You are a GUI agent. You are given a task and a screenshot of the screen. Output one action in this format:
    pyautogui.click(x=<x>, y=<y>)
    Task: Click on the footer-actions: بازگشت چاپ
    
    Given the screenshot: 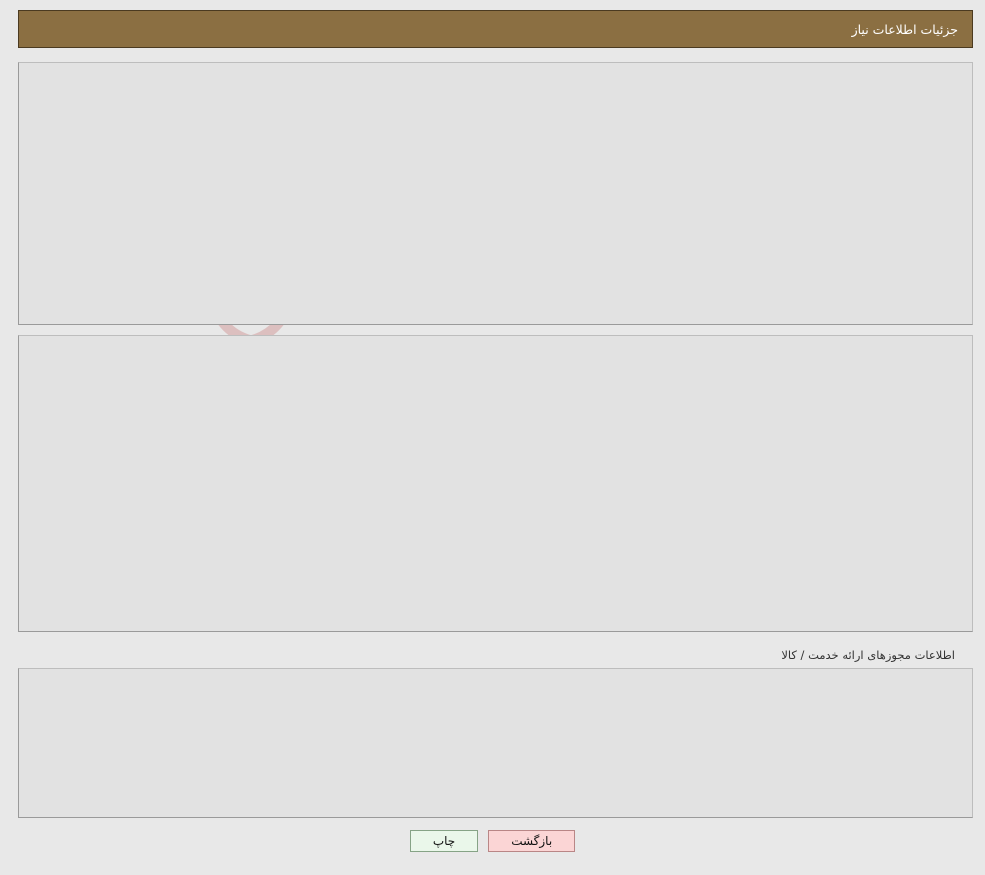 What is the action you would take?
    pyautogui.click(x=492, y=841)
    